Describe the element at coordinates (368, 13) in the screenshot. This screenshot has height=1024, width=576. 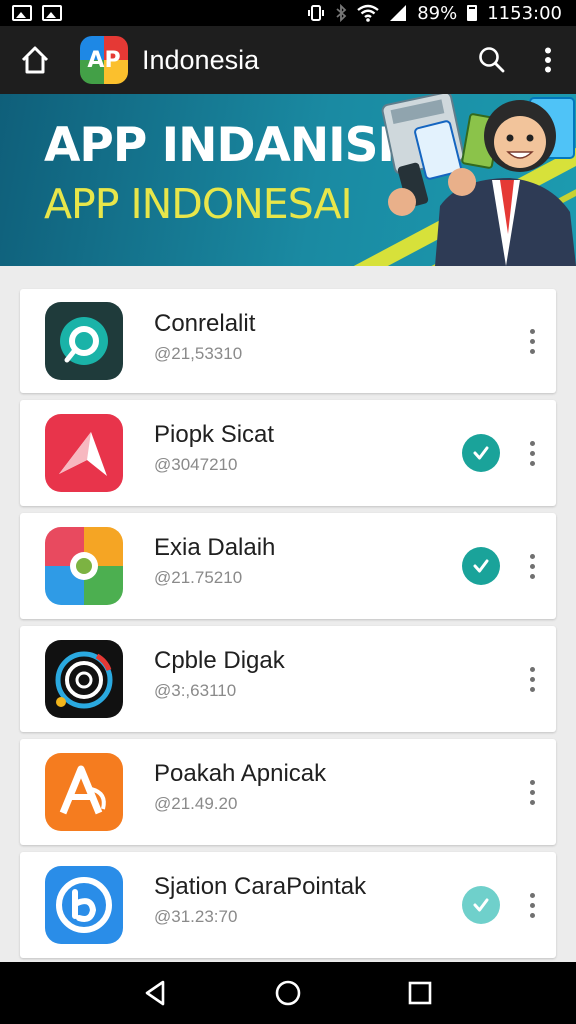
I see `wifi-icon` at that location.